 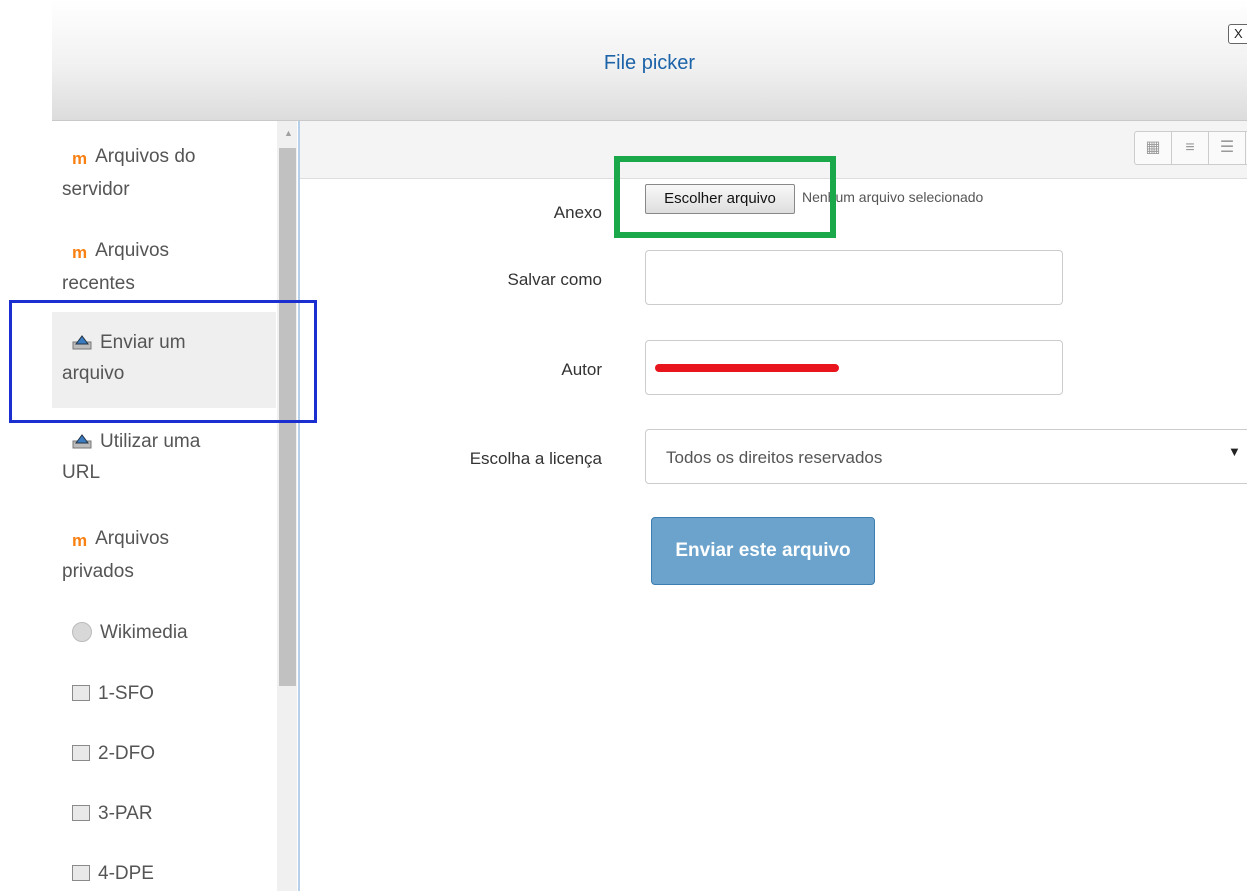 What do you see at coordinates (1234, 451) in the screenshot?
I see `dropdown-arrow-icon: ▼` at bounding box center [1234, 451].